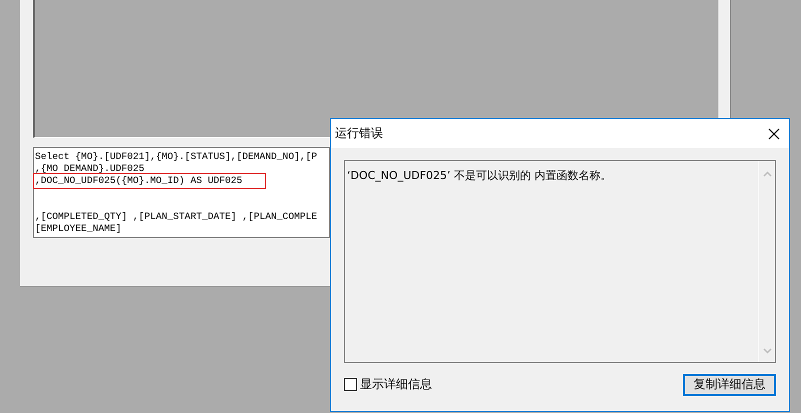 The height and width of the screenshot is (413, 801). What do you see at coordinates (181, 192) in the screenshot?
I see `sql-text-area: Select {MO}.[UDF021],{MO}.[STATUS],[DEMAND_NO],[P ,{MO DEMAND}.UDF025 ,DOC_NO_UDF025({MO}.MO_ID) AS UDF025 ,[COMPLETED_QTY] ,[PLAN_START_DATE] ,[PLAN_COMPLE [EMPLOYEE_NAME]` at bounding box center [181, 192].